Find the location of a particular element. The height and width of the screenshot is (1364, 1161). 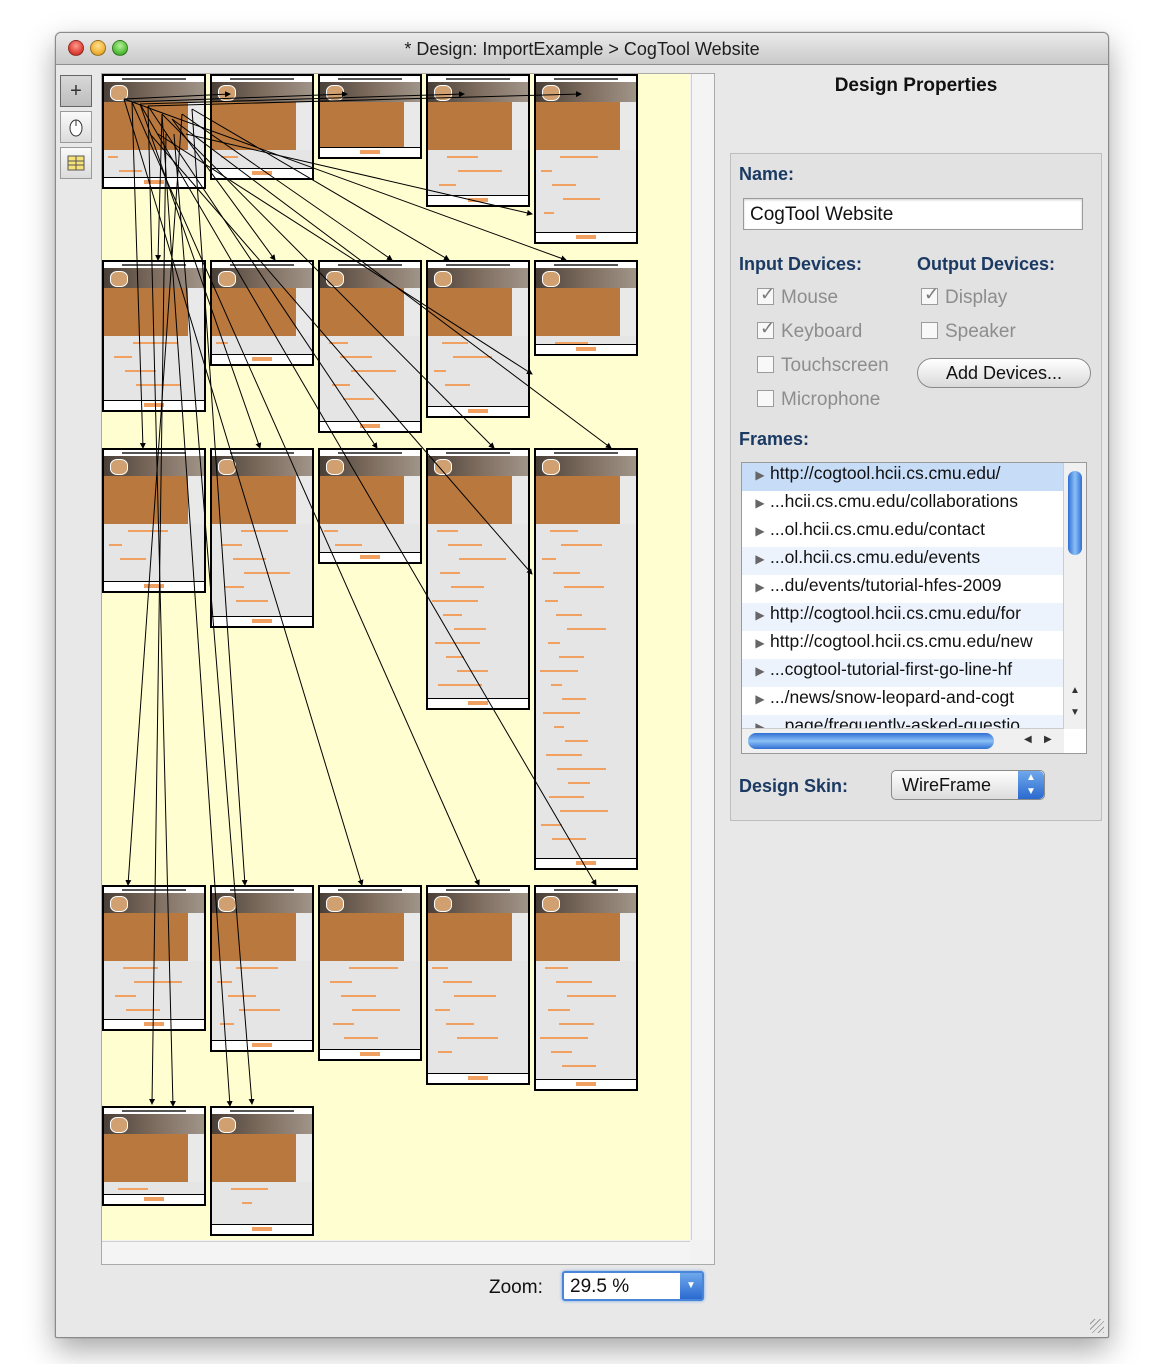

plus-icon: + is located at coordinates (76, 91).